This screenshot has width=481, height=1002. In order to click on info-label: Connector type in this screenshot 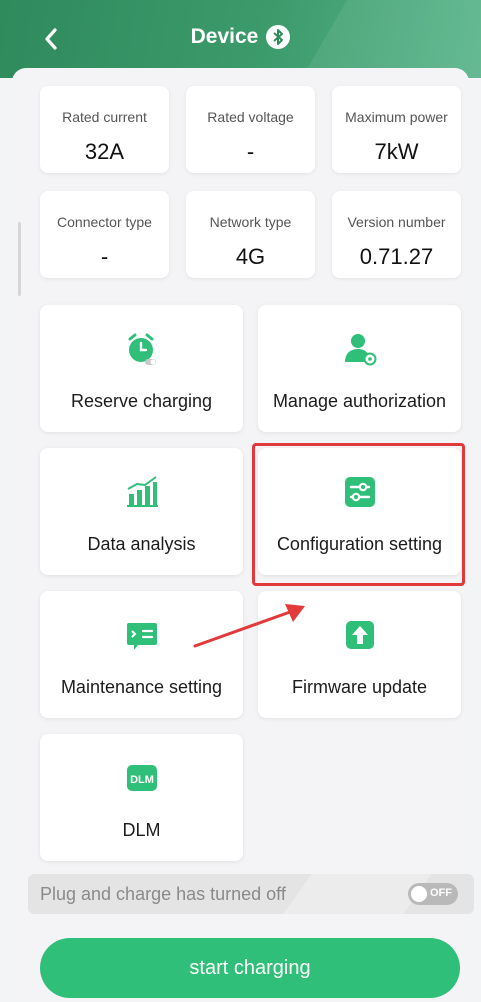, I will do `click(104, 222)`.